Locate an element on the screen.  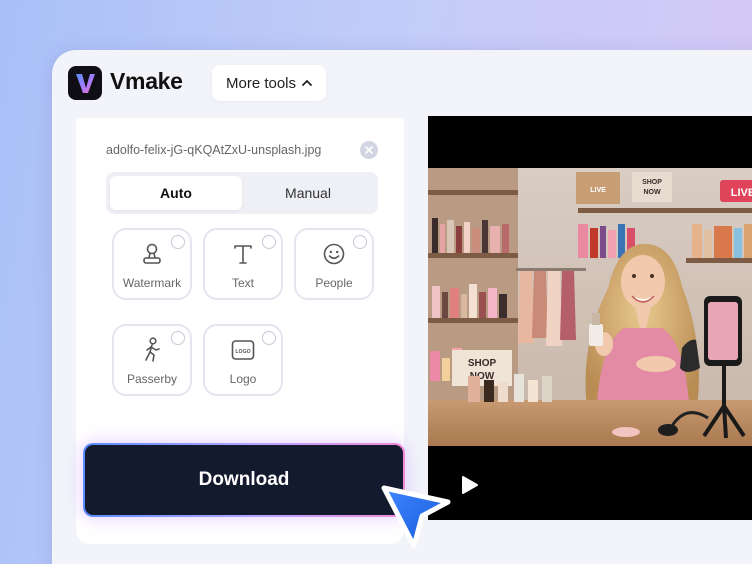
tab-auto: Auto is located at coordinates (176, 193).